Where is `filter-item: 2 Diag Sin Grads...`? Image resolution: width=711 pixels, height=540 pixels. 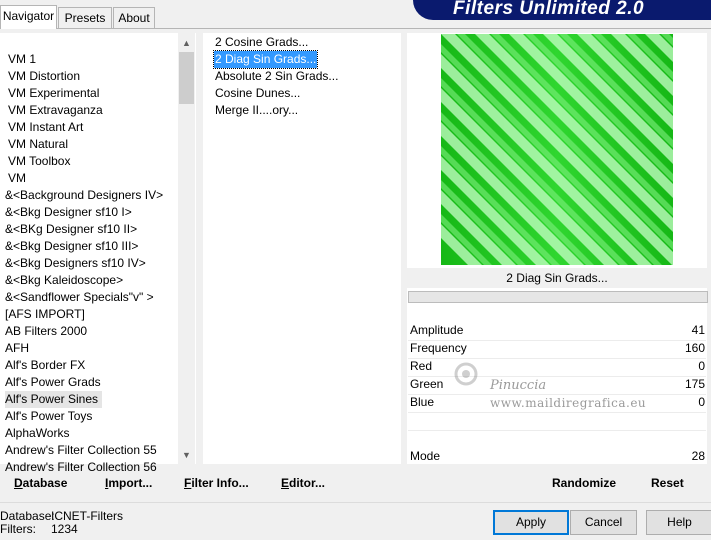
filter-item: 2 Diag Sin Grads... is located at coordinates (265, 59).